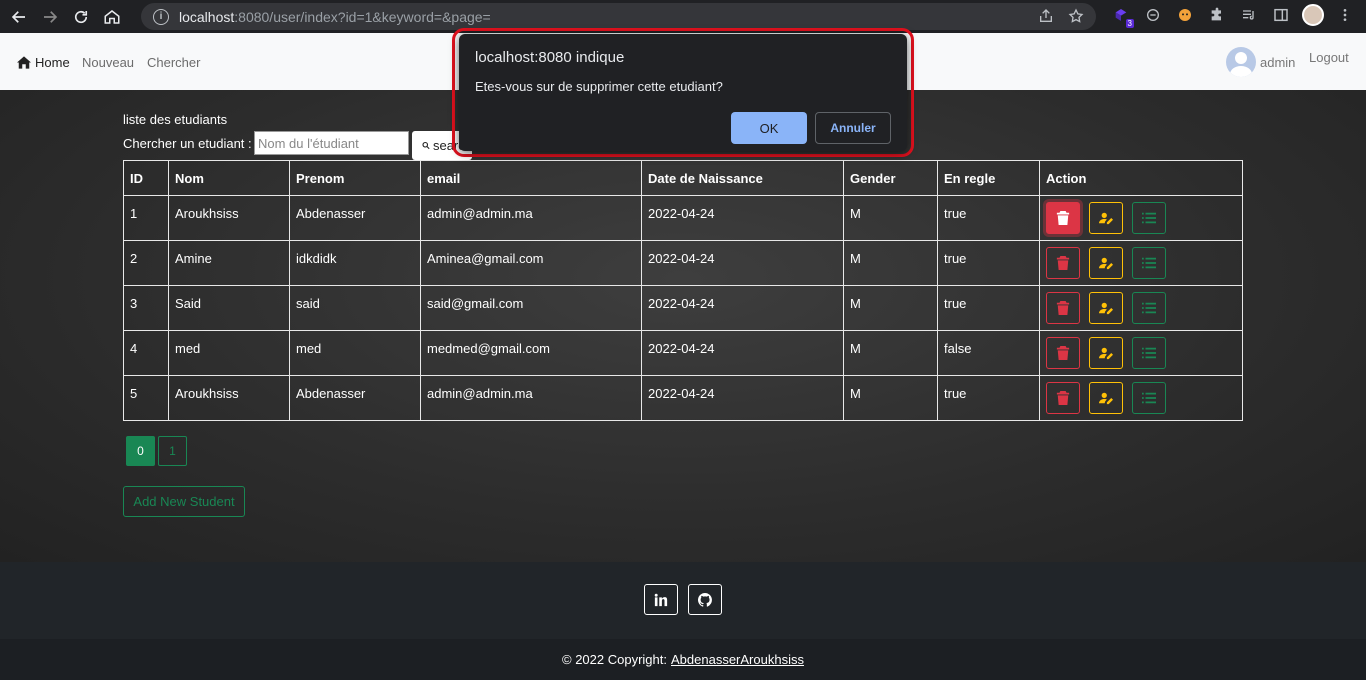  What do you see at coordinates (229, 178) in the screenshot?
I see `header-nom: Nom` at bounding box center [229, 178].